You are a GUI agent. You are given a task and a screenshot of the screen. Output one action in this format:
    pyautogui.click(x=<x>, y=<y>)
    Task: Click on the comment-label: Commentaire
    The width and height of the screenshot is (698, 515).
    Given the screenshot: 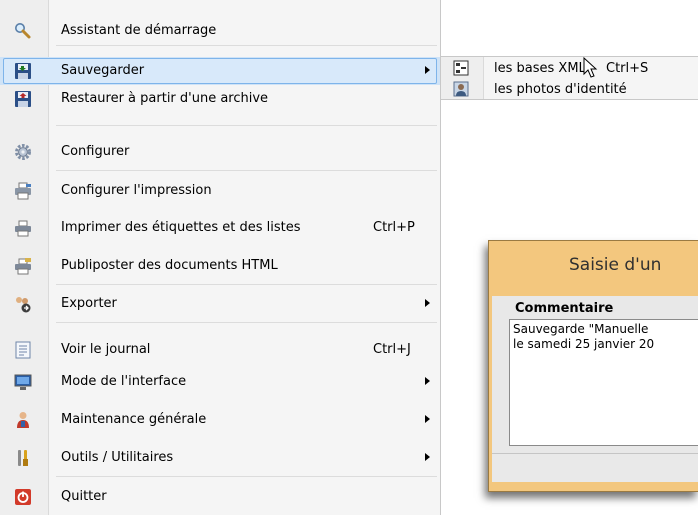 What is the action you would take?
    pyautogui.click(x=564, y=308)
    